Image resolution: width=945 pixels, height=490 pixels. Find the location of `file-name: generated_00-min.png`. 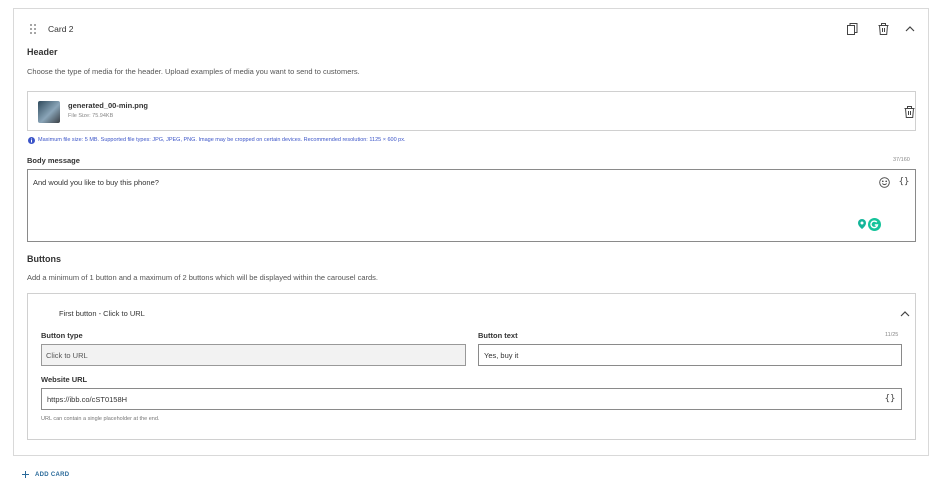

file-name: generated_00-min.png is located at coordinates (108, 105).